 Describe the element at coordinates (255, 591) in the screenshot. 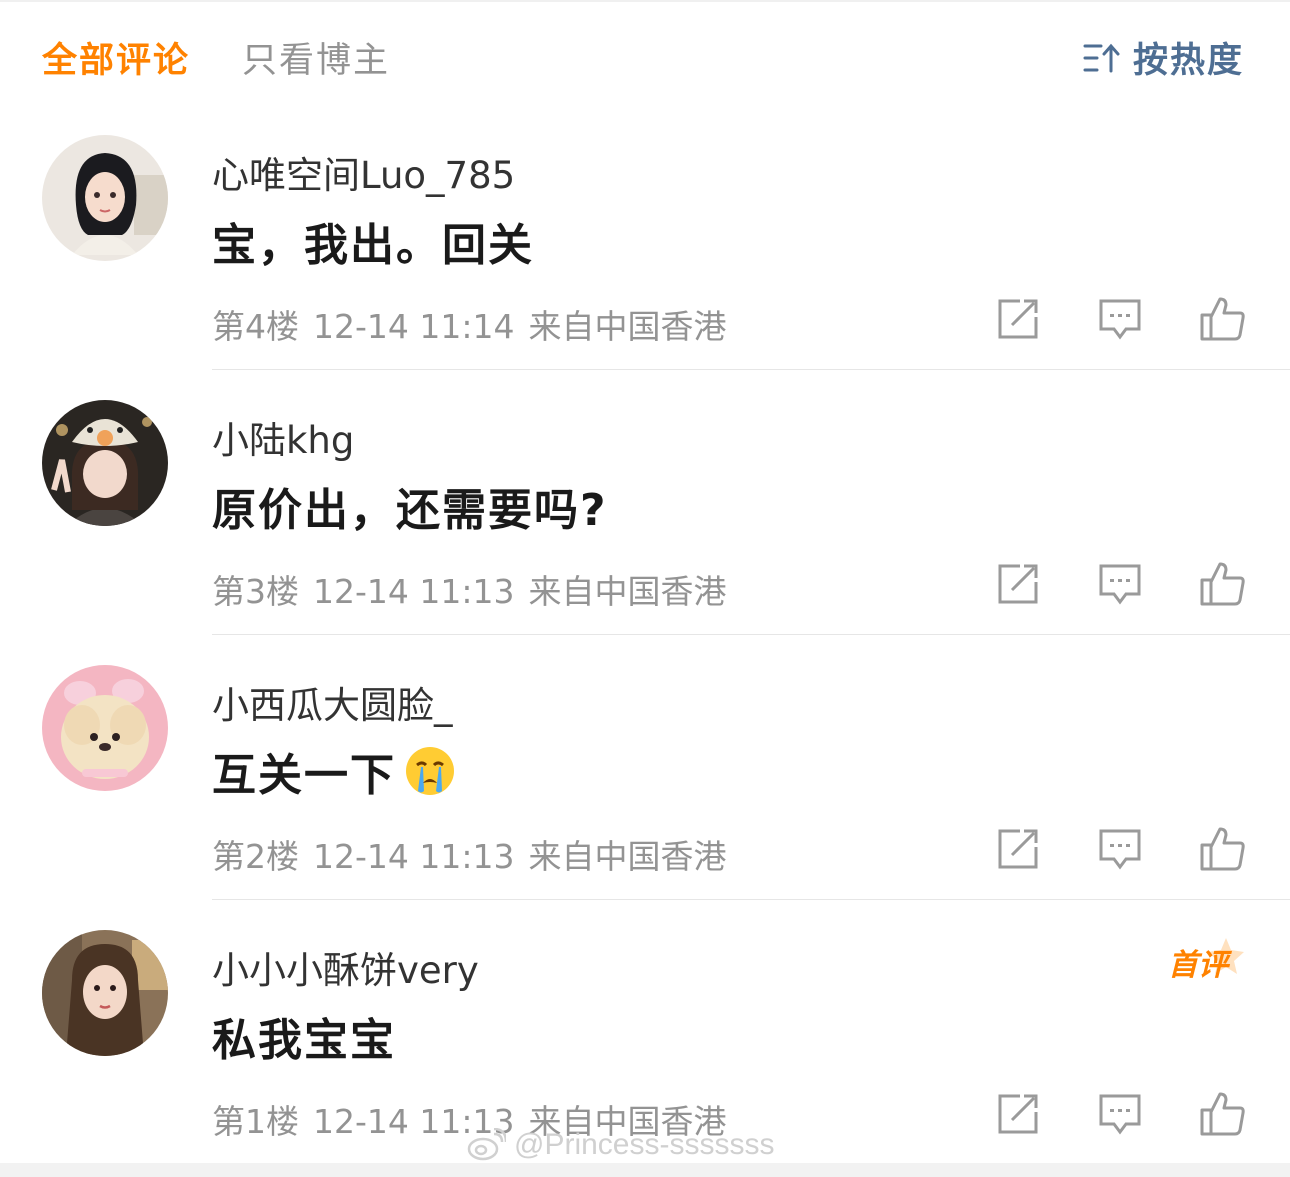

I see `floor-number: 第3楼` at that location.